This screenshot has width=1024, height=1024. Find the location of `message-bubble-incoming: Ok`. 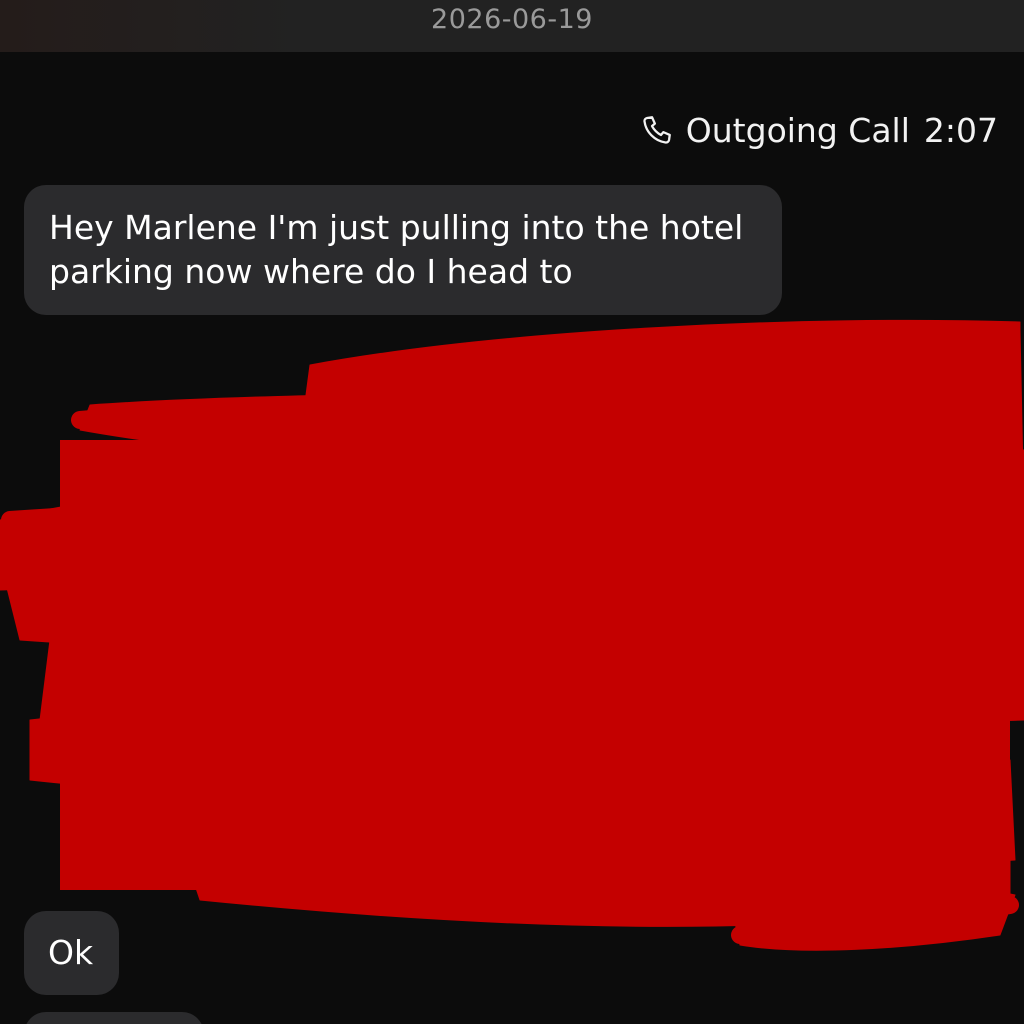

message-bubble-incoming: Ok is located at coordinates (71, 953).